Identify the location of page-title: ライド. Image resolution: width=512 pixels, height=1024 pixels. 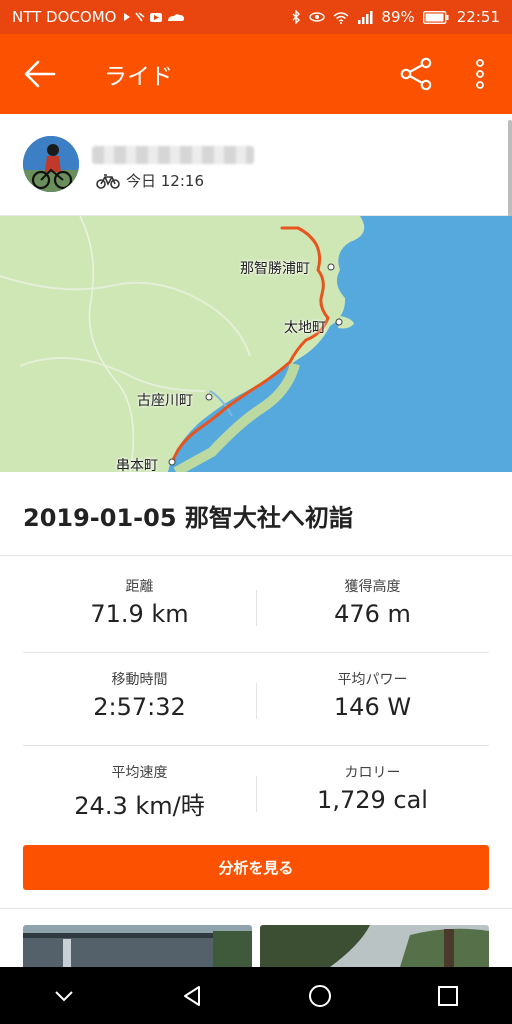
(138, 77).